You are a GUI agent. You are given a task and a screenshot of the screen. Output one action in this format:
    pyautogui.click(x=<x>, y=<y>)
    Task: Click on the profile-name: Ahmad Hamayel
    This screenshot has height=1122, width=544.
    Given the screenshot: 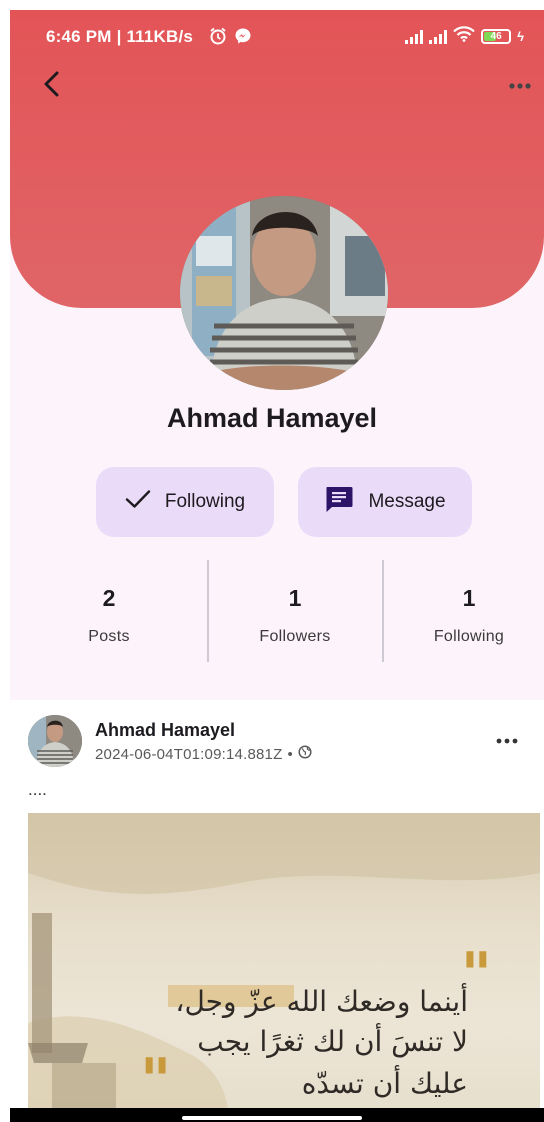 What is the action you would take?
    pyautogui.click(x=272, y=418)
    